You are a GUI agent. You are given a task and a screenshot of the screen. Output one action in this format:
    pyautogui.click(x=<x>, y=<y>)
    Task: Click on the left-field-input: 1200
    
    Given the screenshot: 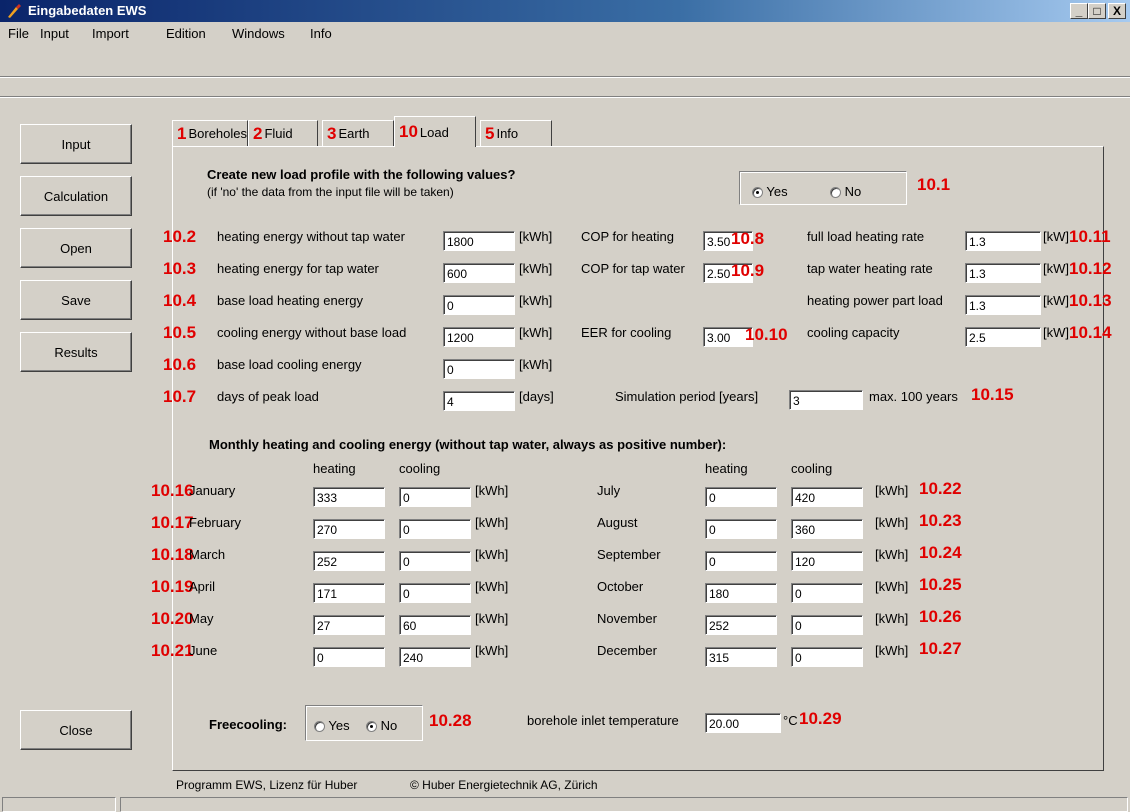 What is the action you would take?
    pyautogui.click(x=479, y=337)
    